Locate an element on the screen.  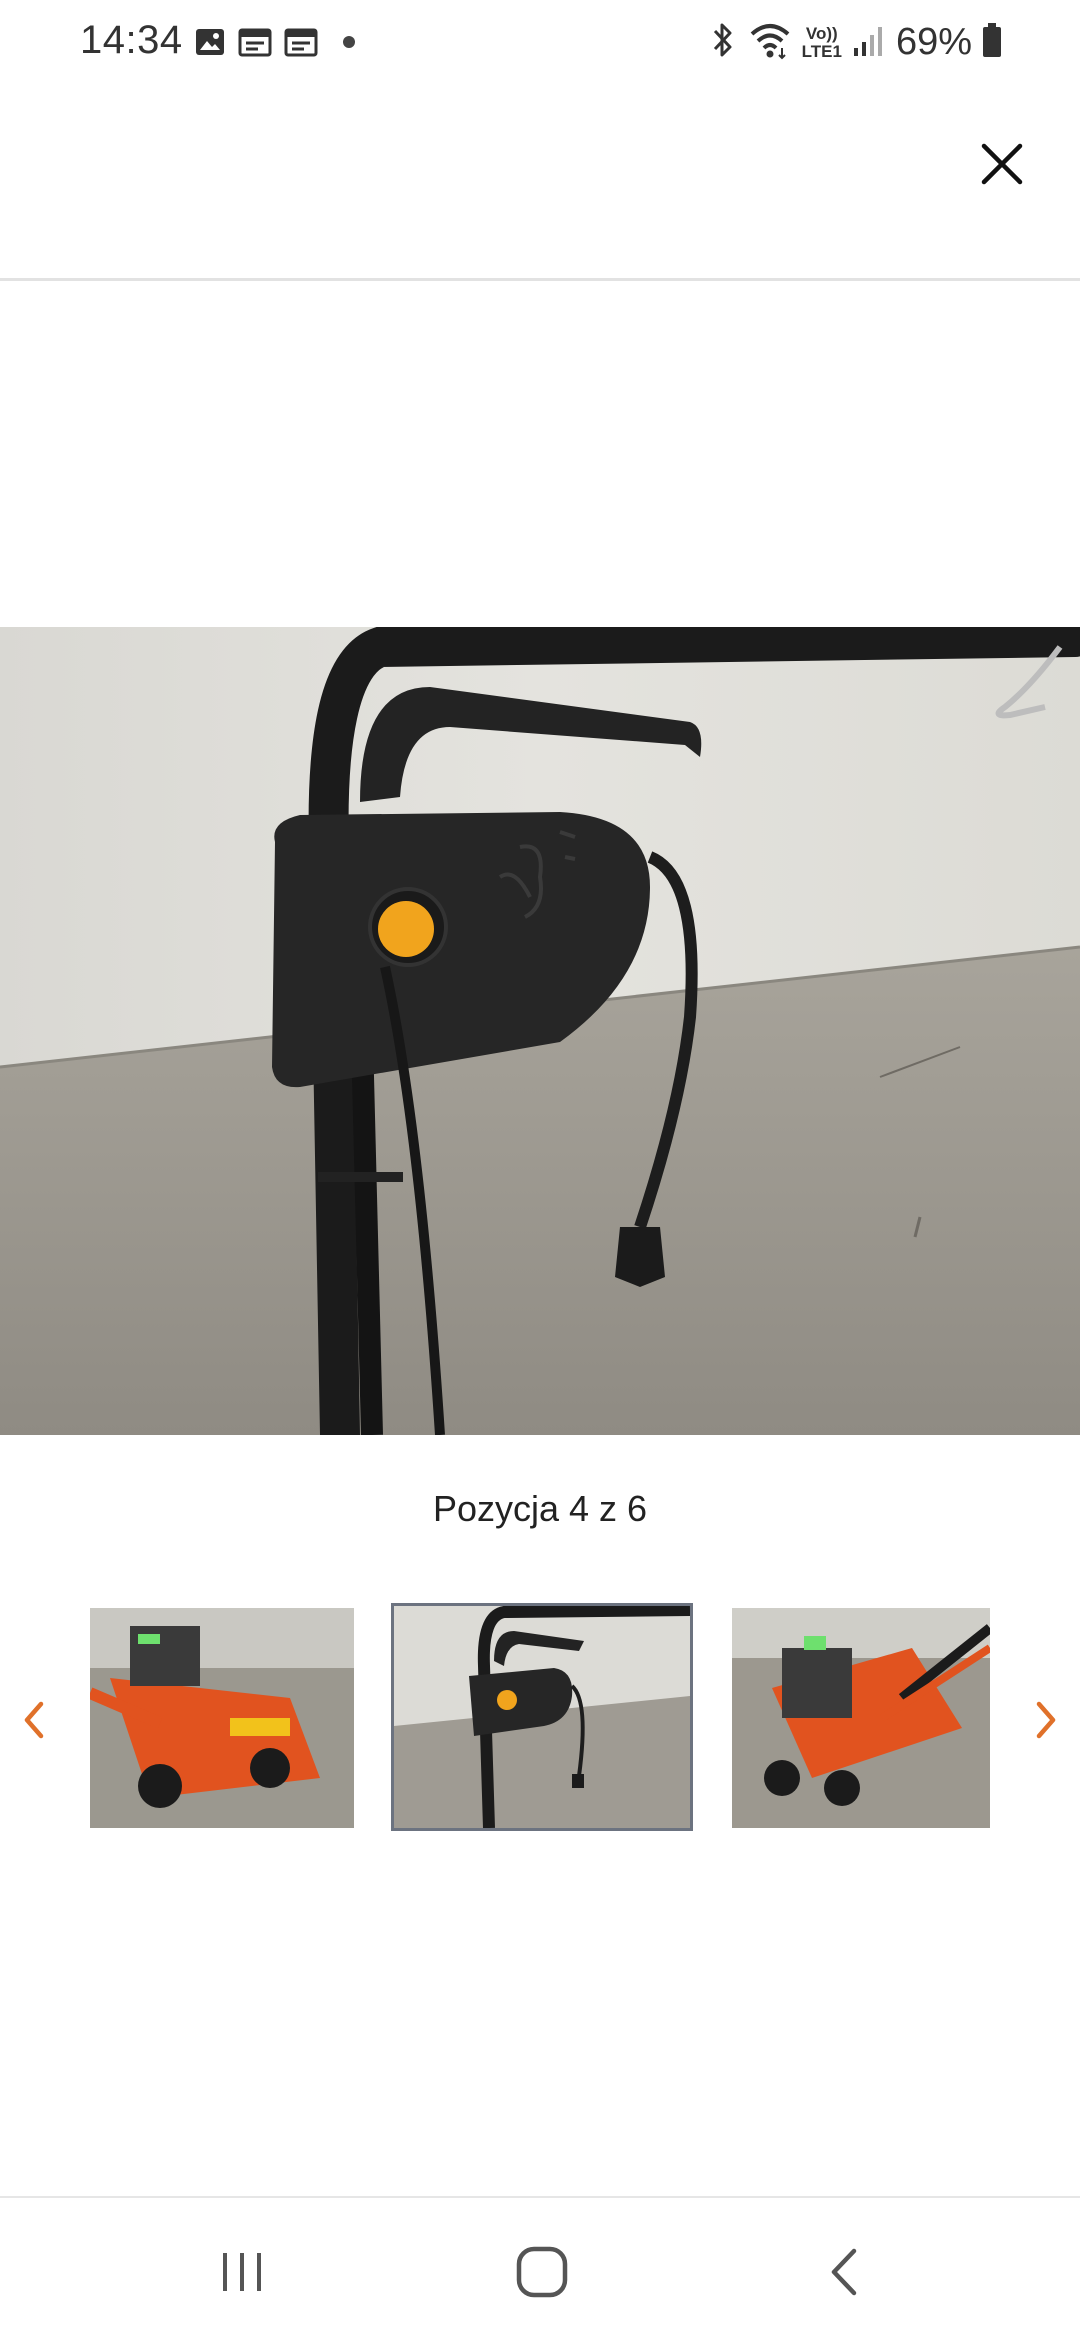
close-icon is located at coordinates (1002, 164).